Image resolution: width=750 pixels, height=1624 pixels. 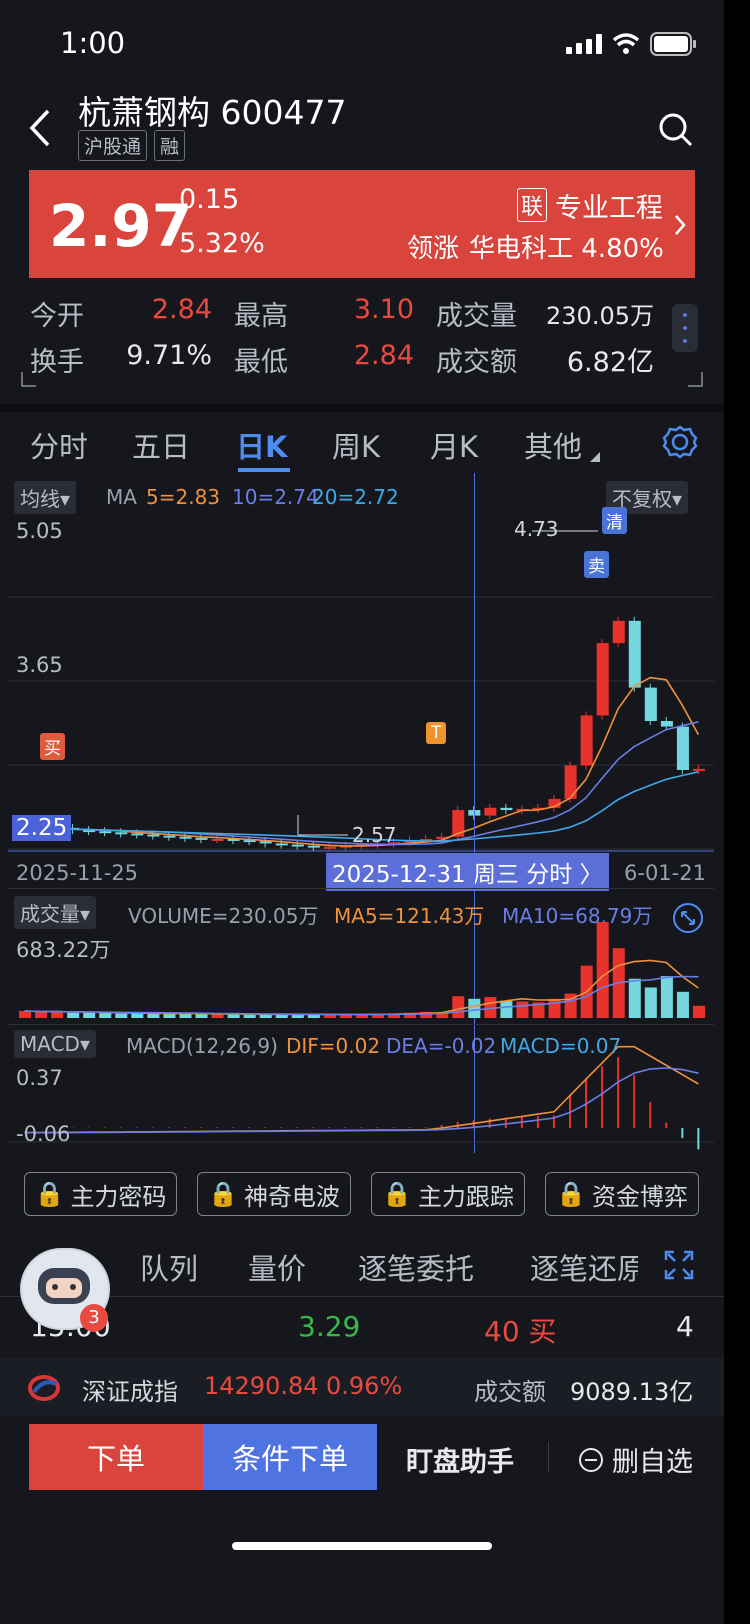 I want to click on wifi-icon, so click(x=626, y=43).